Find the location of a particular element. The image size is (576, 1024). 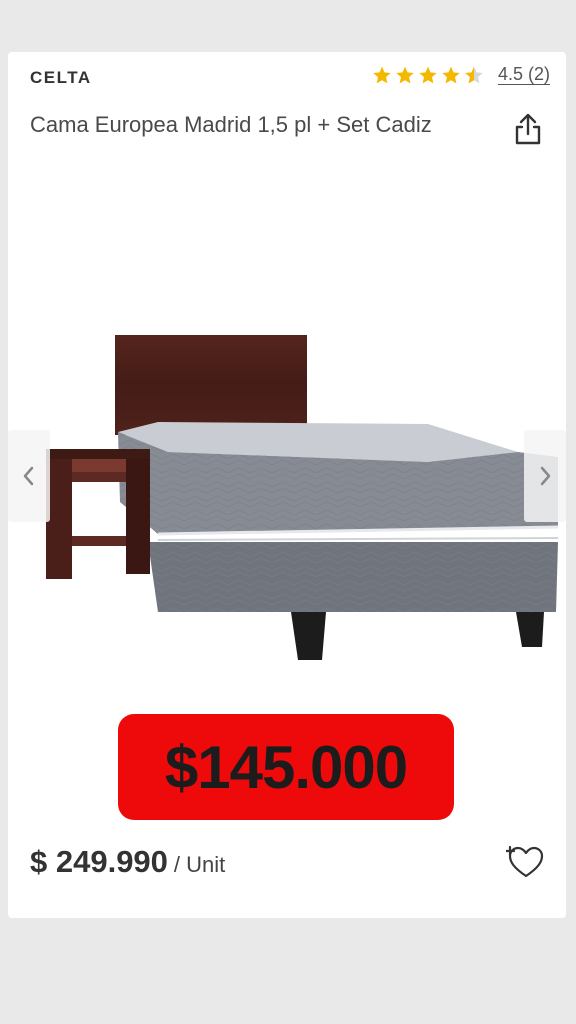

rating-stars is located at coordinates (428, 75).